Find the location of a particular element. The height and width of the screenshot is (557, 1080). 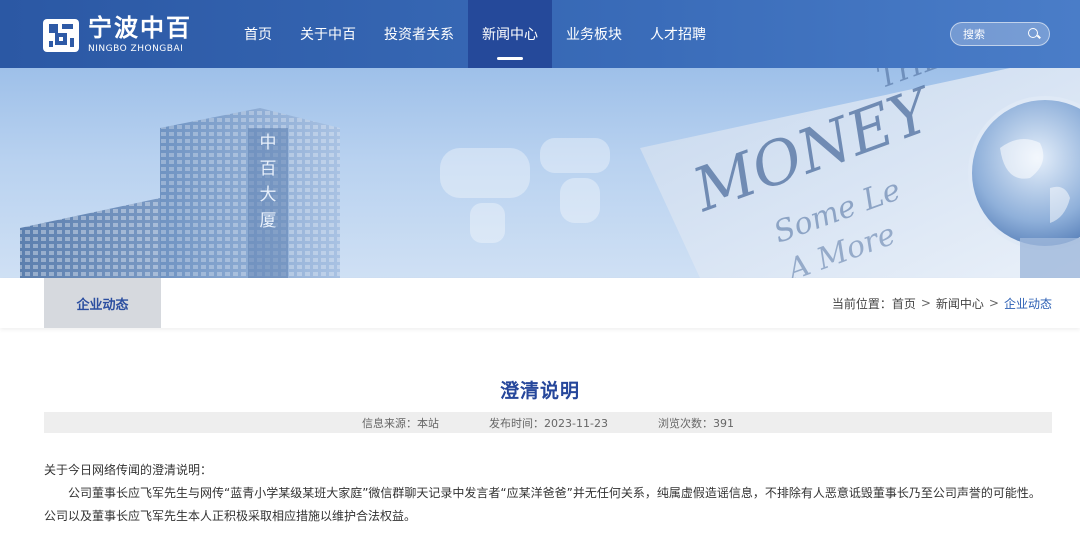

nav-investor-relations: 投资者关系 is located at coordinates (419, 34).